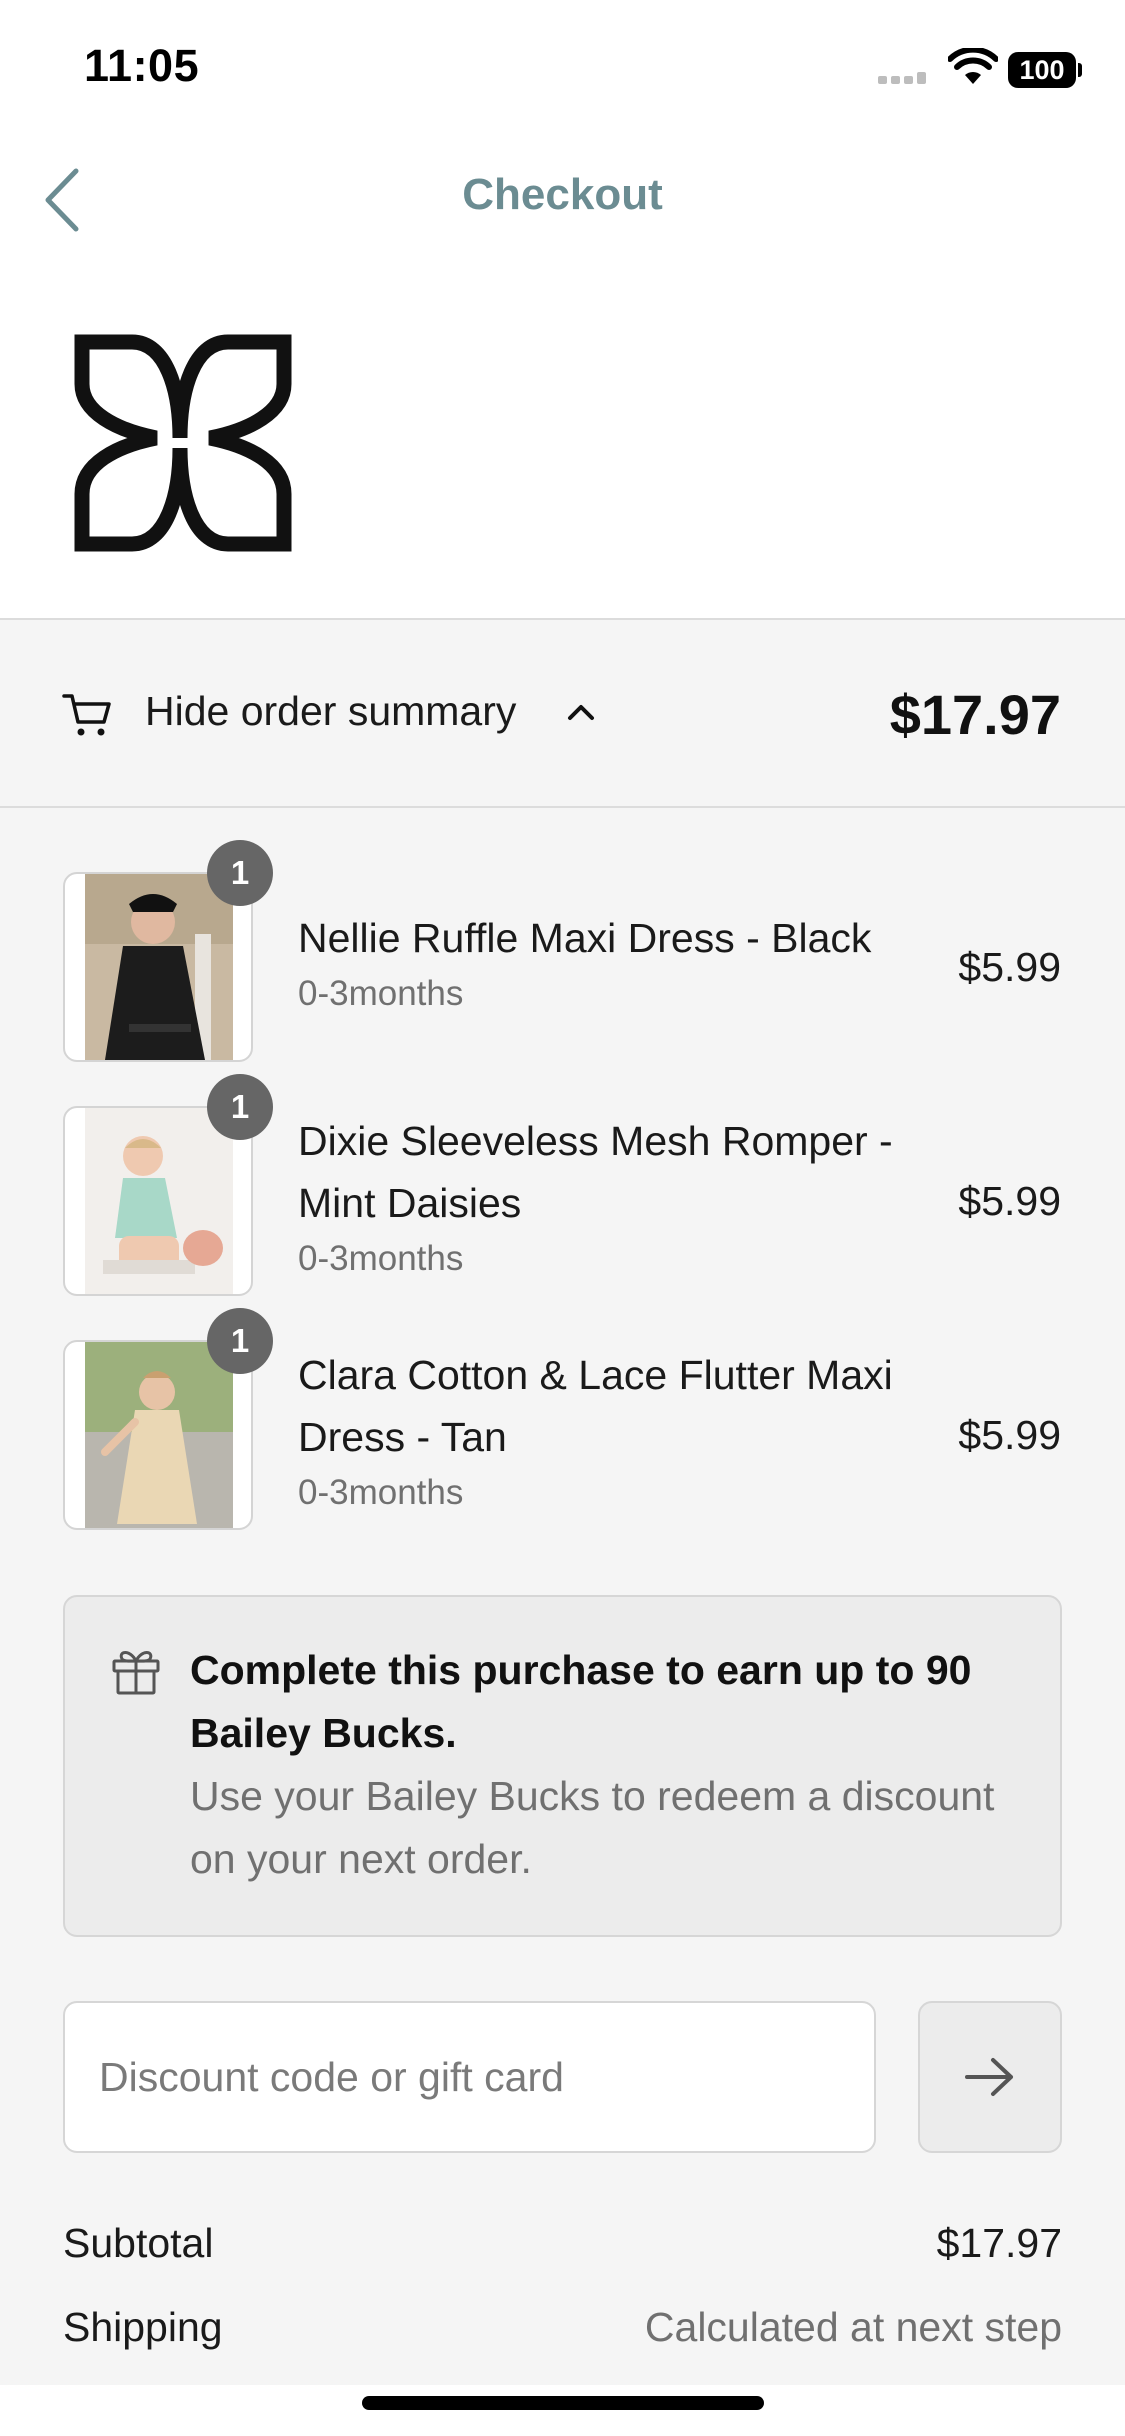  Describe the element at coordinates (86, 715) in the screenshot. I see `cart-icon` at that location.